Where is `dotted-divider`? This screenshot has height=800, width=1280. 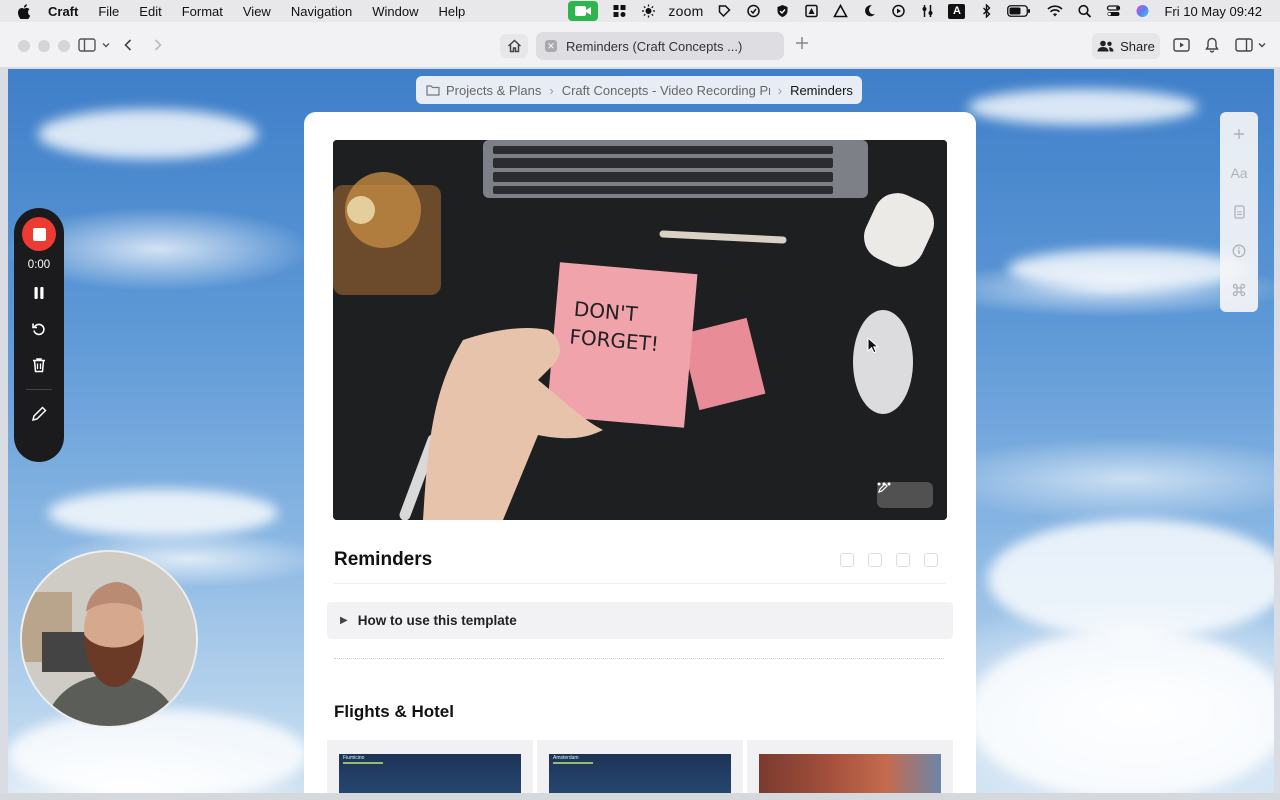
dotted-divider is located at coordinates (639, 658).